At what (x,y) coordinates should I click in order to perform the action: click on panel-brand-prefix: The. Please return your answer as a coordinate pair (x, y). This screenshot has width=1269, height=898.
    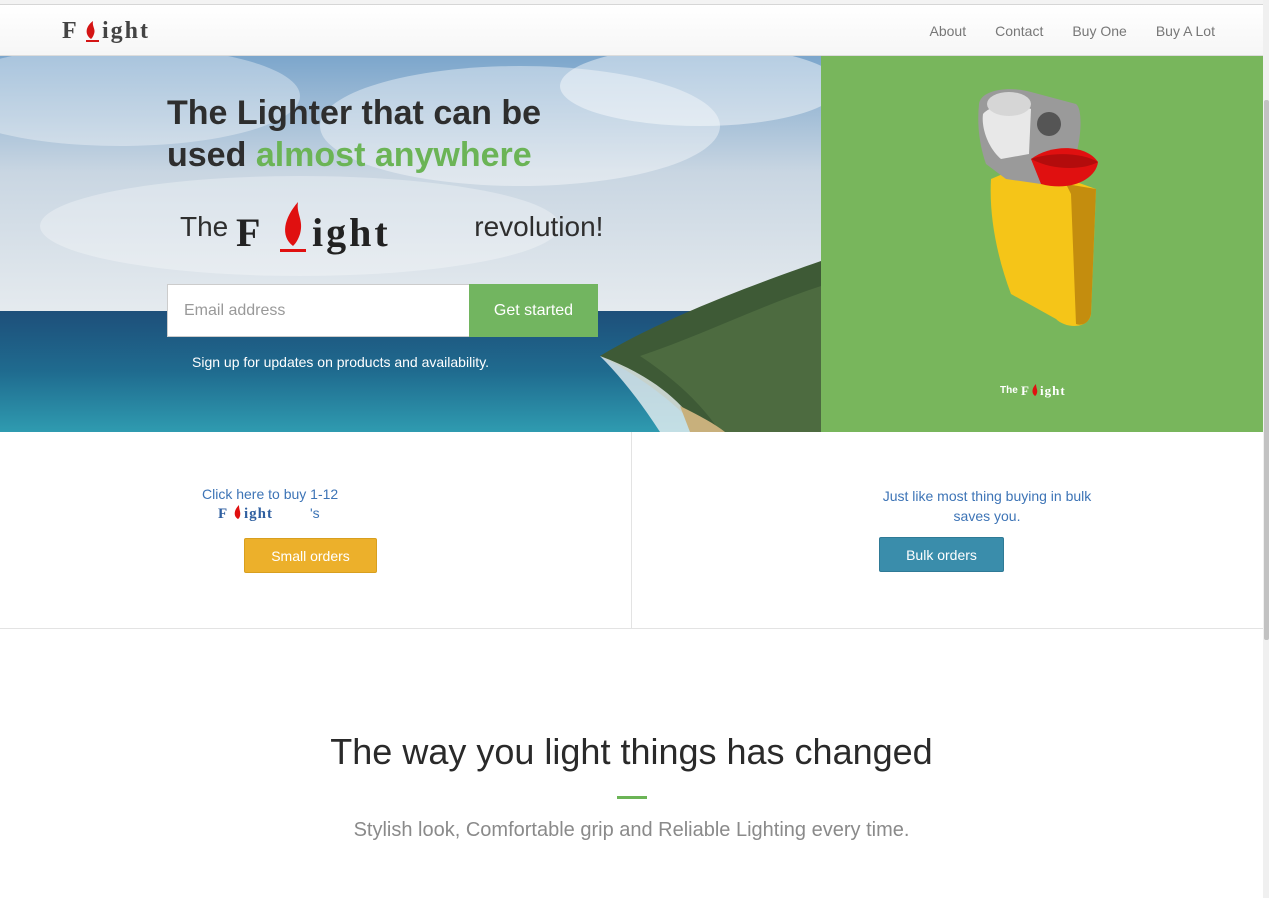
    Looking at the image, I should click on (1009, 390).